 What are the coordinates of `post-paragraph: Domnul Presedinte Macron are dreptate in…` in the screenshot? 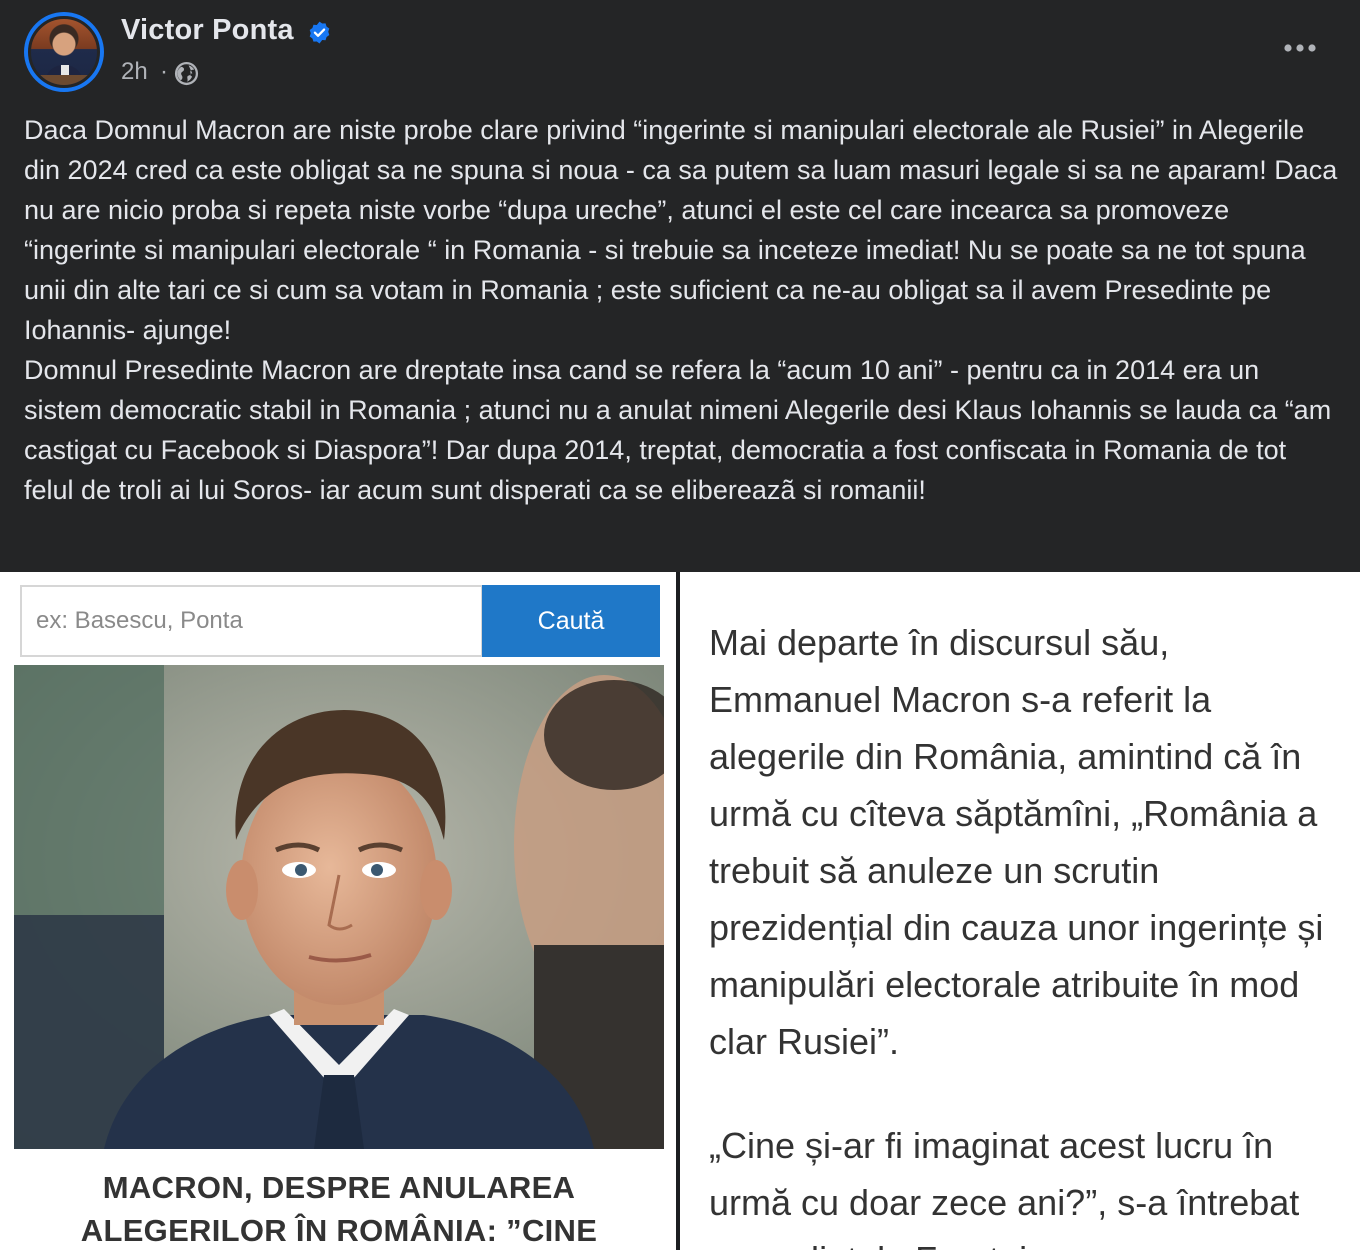 It's located at (678, 430).